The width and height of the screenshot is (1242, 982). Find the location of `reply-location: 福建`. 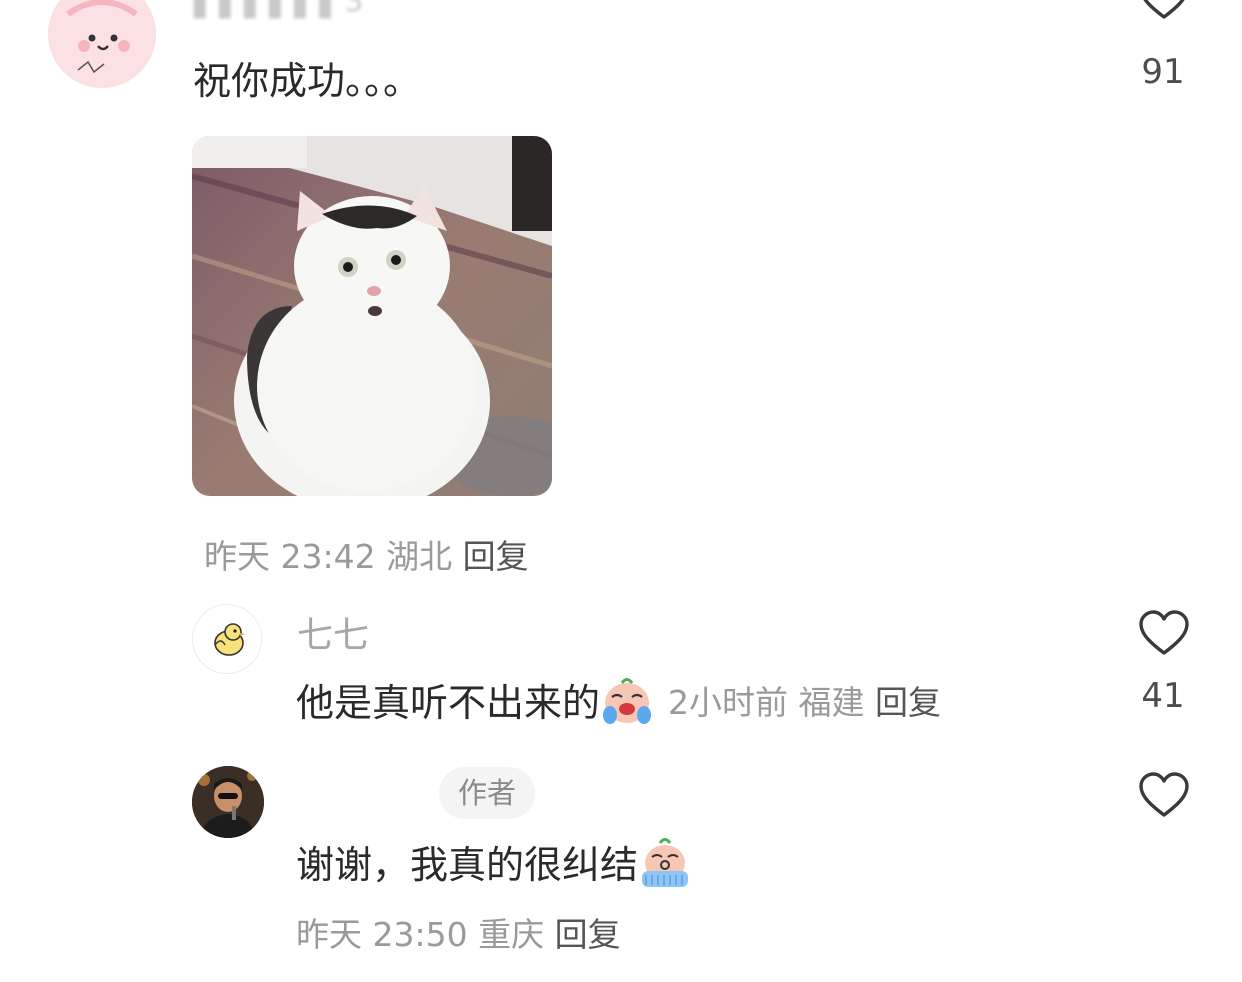

reply-location: 福建 is located at coordinates (831, 702).